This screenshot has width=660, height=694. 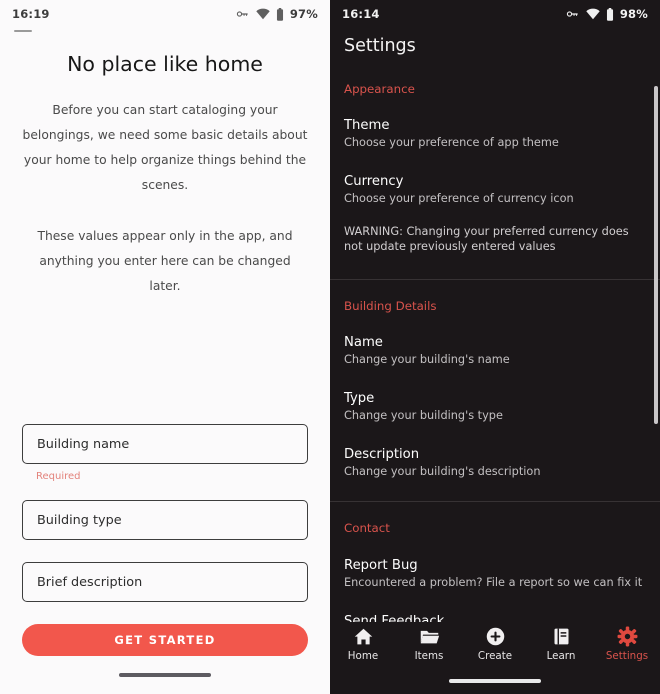 I want to click on gear-icon, so click(x=627, y=636).